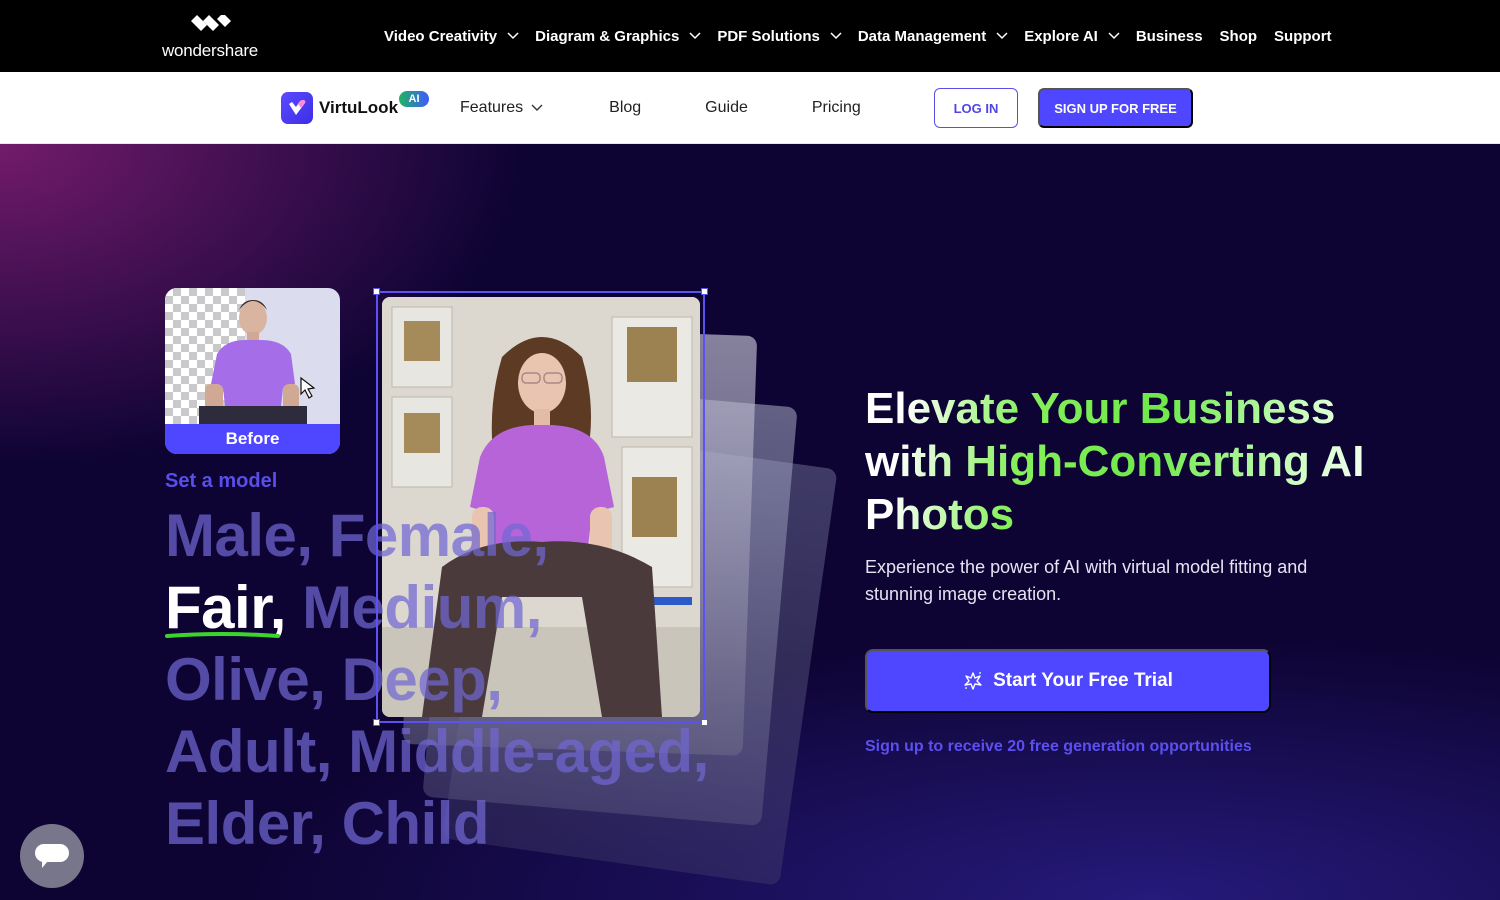  I want to click on attribute-line-gender: Male, Female,, so click(357, 535).